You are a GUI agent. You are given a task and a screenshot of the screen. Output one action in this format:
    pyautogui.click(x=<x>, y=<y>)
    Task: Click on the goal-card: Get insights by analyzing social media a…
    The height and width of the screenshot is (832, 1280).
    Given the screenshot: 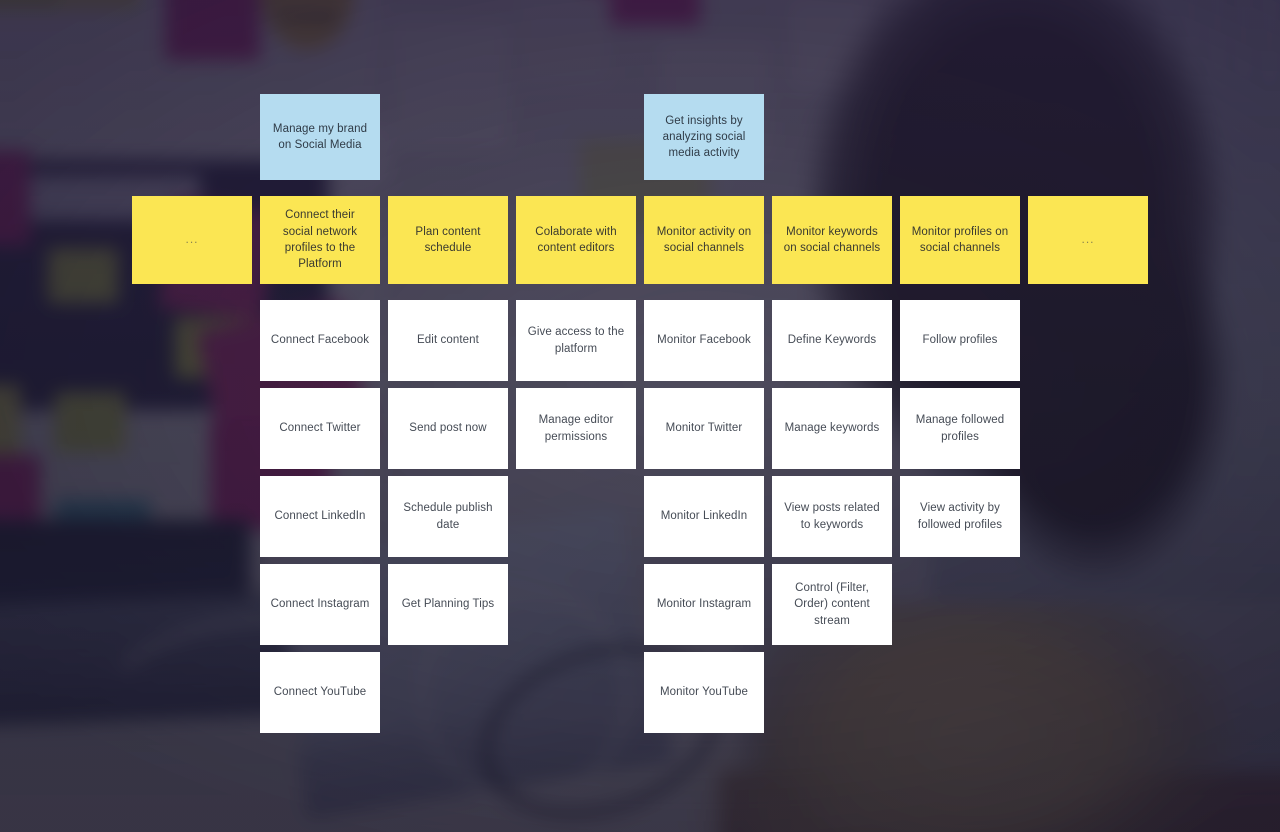 What is the action you would take?
    pyautogui.click(x=704, y=137)
    